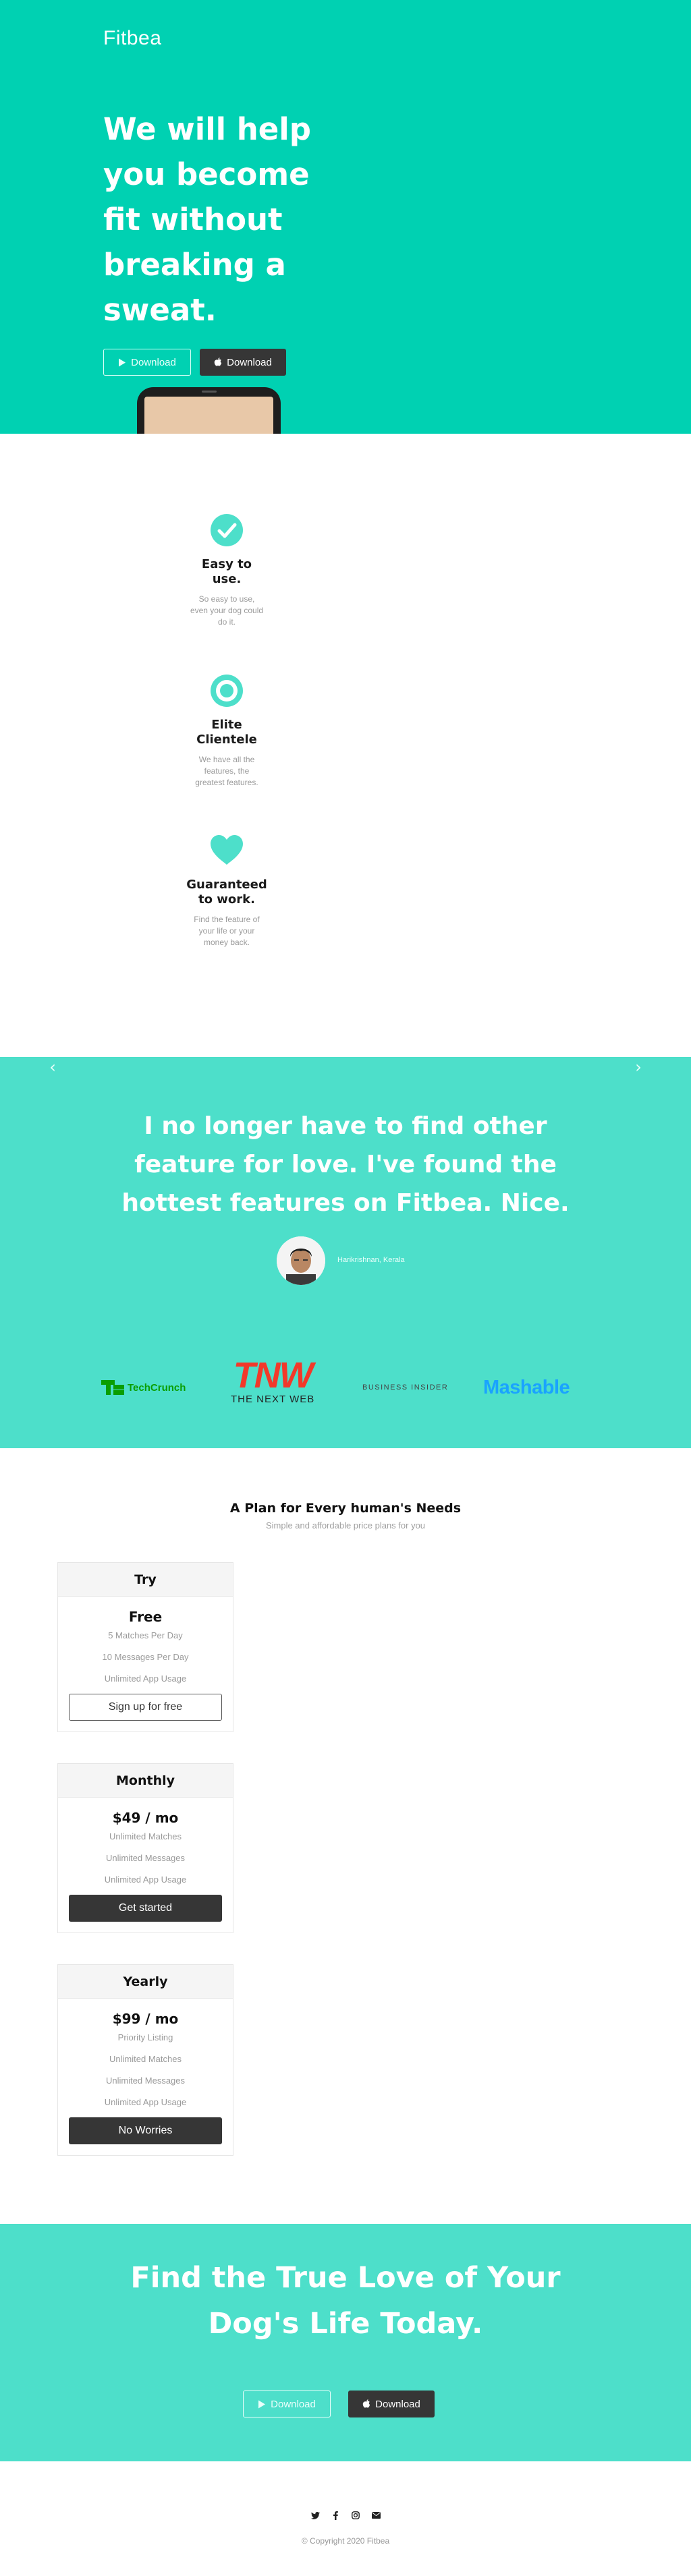  Describe the element at coordinates (112, 1387) in the screenshot. I see `techcrunch-mark` at that location.